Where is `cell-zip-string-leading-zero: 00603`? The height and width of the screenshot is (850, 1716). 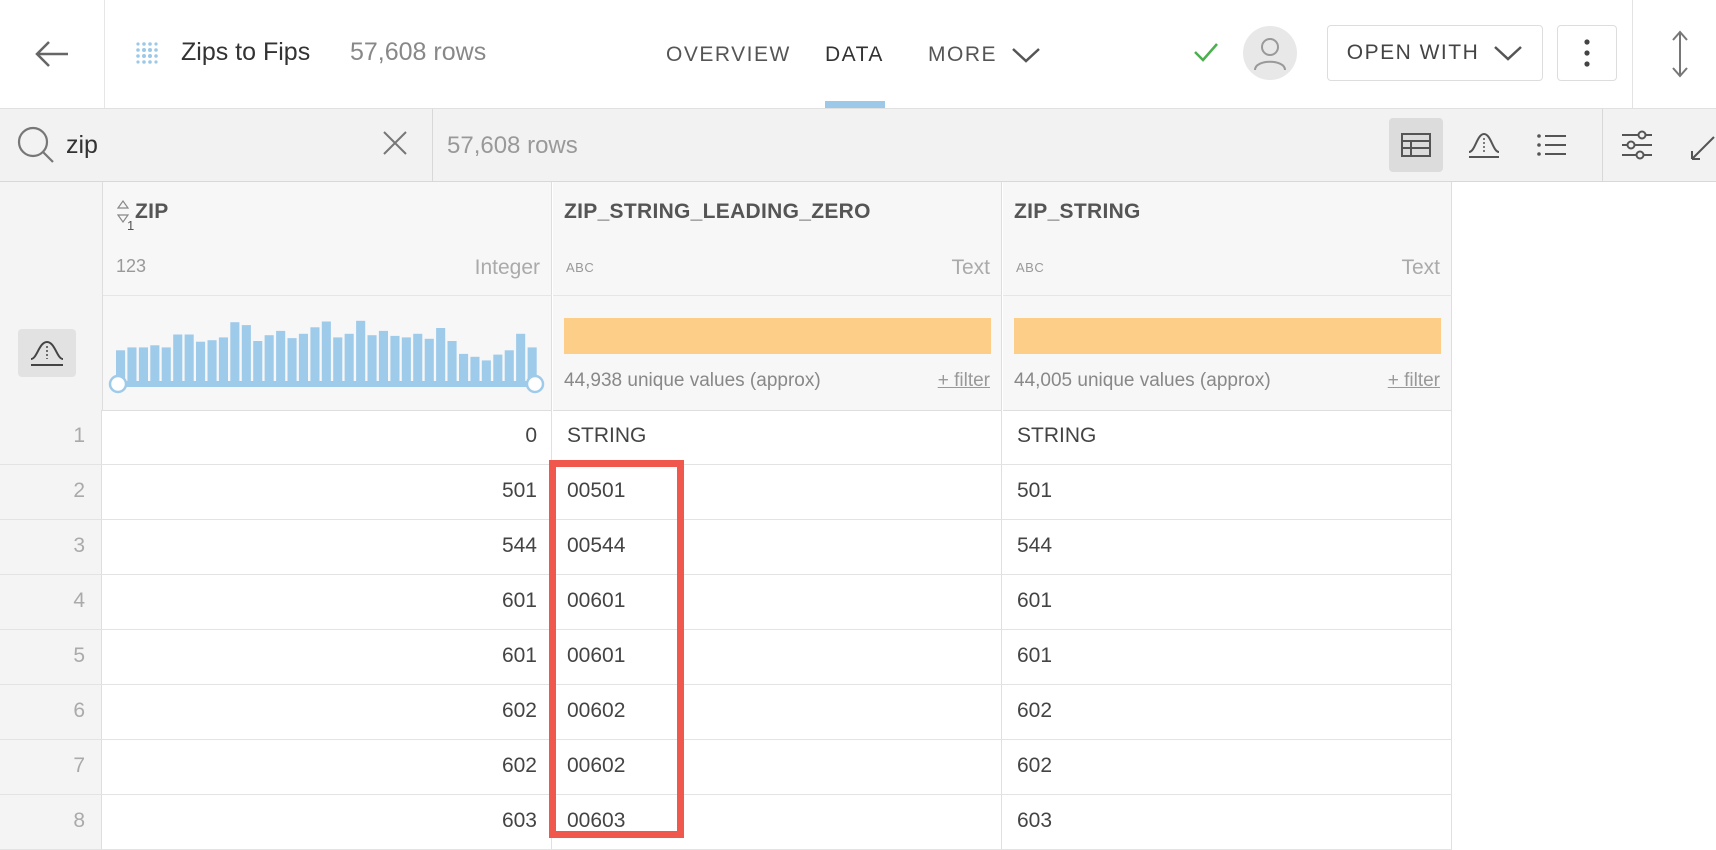
cell-zip-string-leading-zero: 00603 is located at coordinates (777, 822).